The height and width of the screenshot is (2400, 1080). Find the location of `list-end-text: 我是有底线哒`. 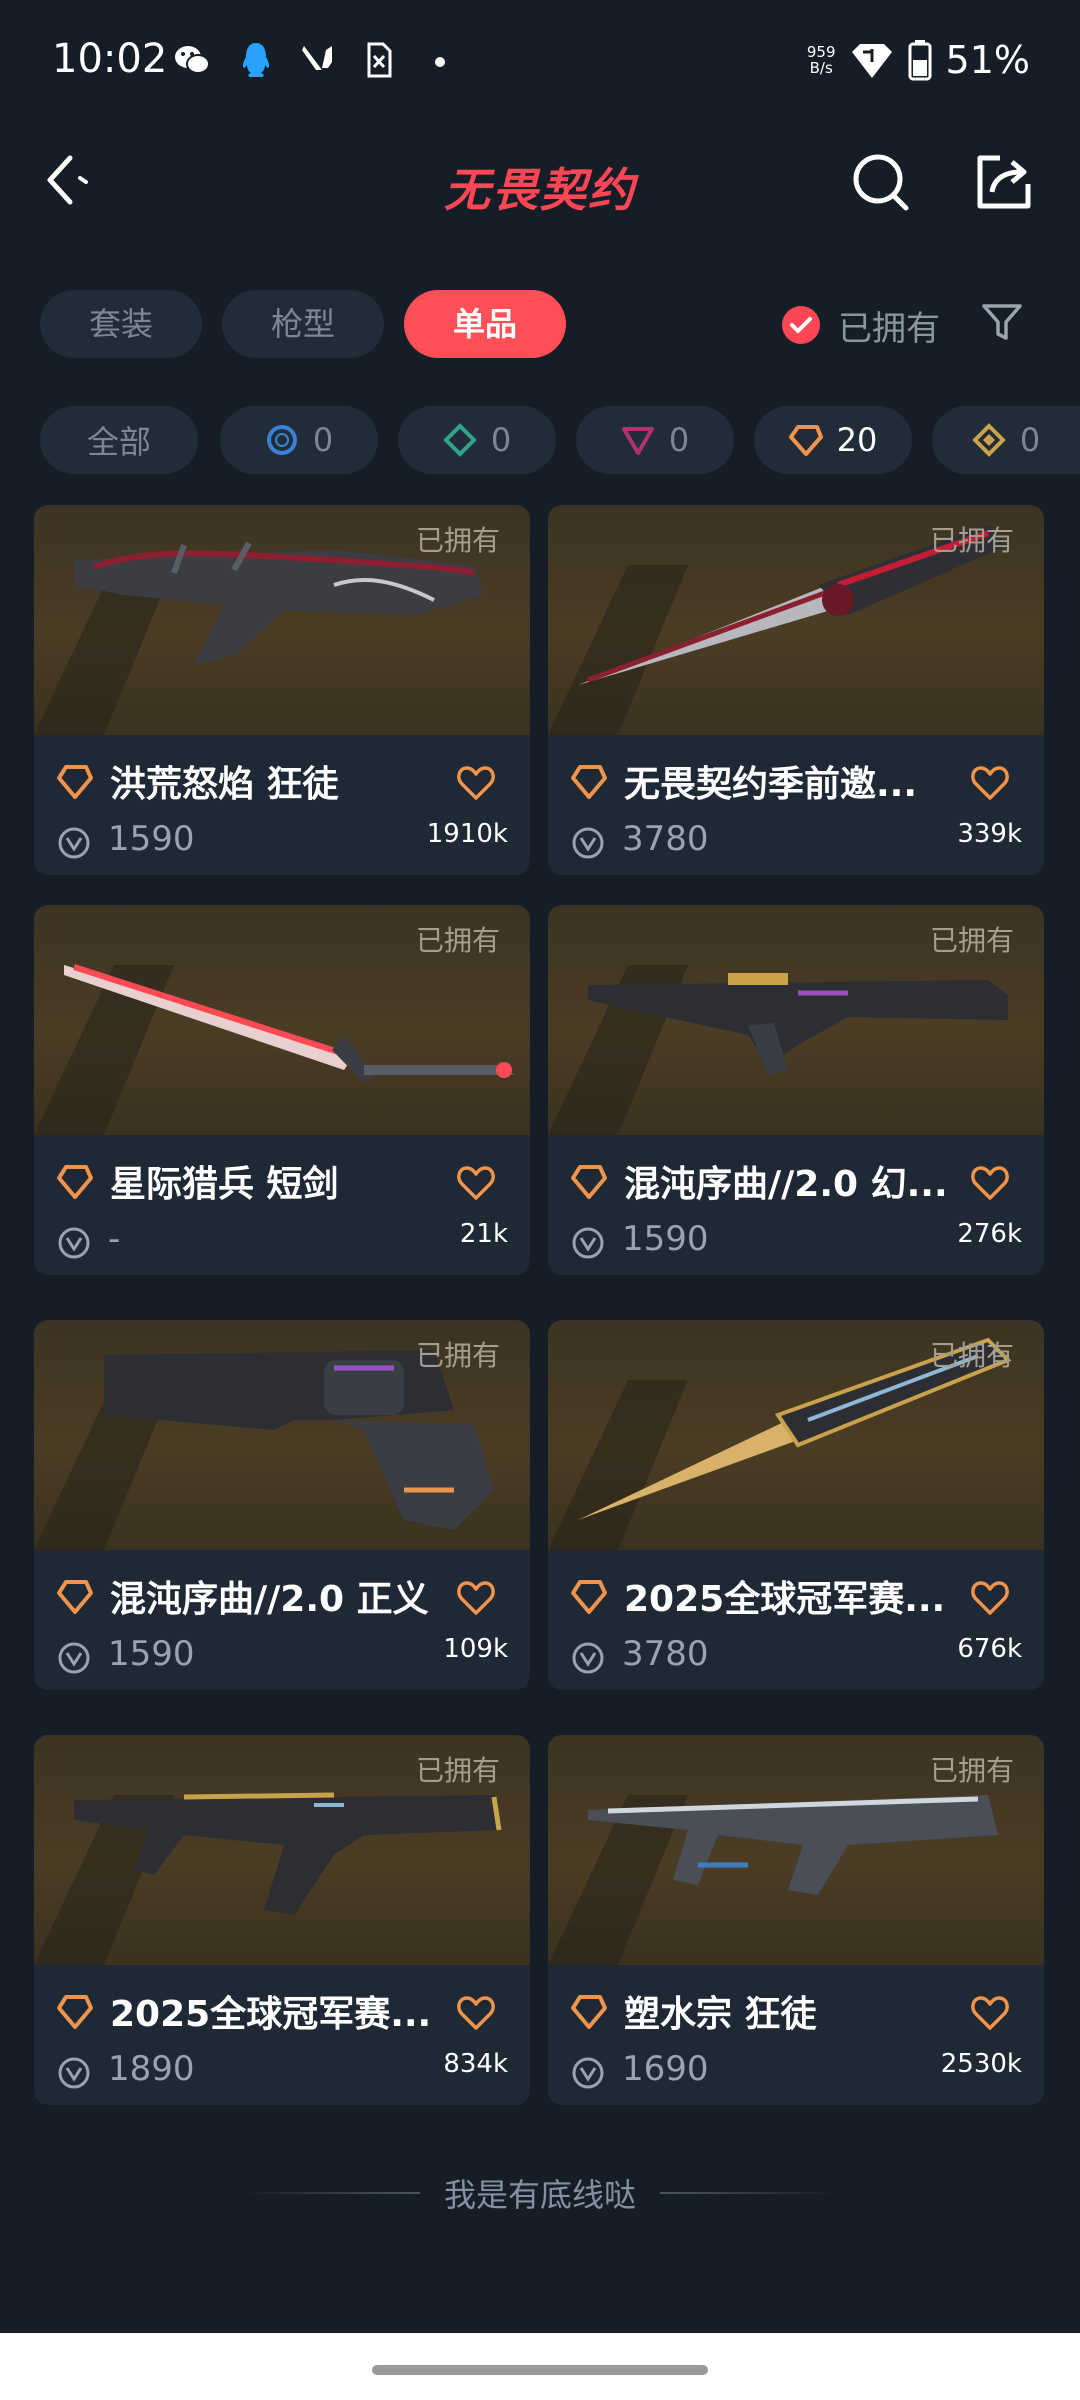

list-end-text: 我是有底线哒 is located at coordinates (539, 2195).